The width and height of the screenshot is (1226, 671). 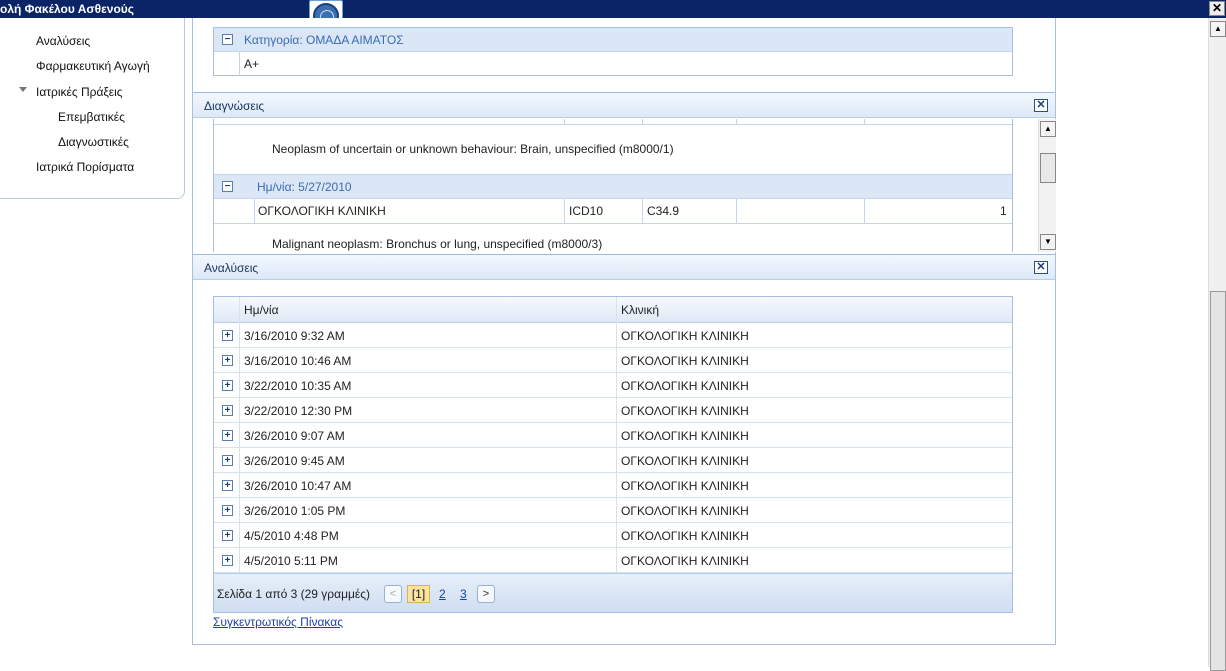 What do you see at coordinates (295, 511) in the screenshot?
I see `row-date: 3/26/2010 1:05 PM` at bounding box center [295, 511].